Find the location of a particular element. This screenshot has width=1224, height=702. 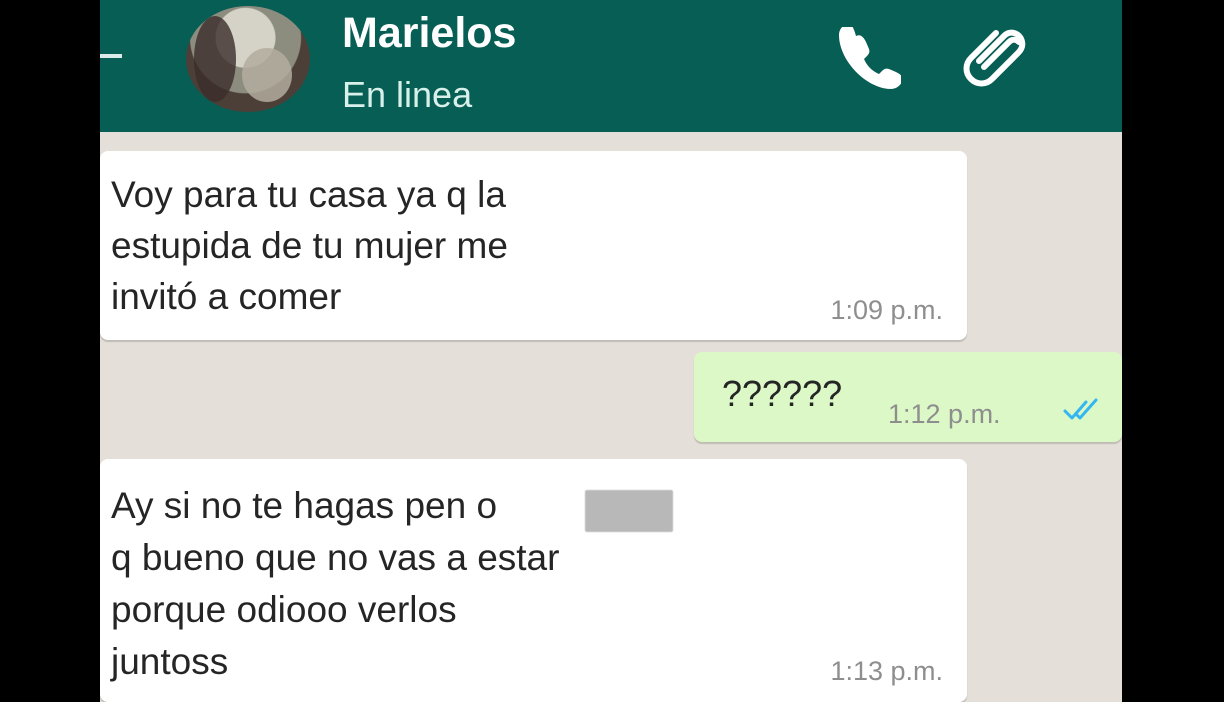

phone-icon is located at coordinates (869, 59).